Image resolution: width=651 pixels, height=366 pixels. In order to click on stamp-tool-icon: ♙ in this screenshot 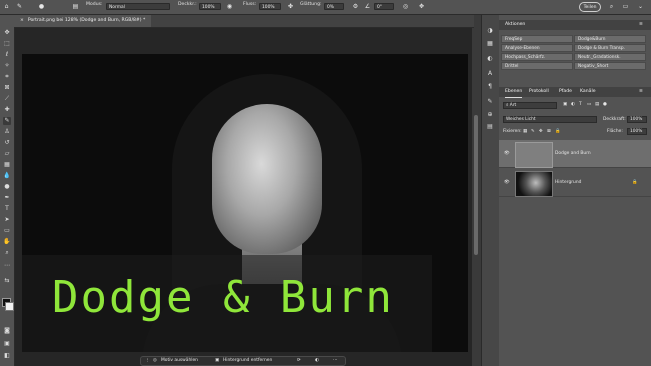, I will do `click(7, 132)`.